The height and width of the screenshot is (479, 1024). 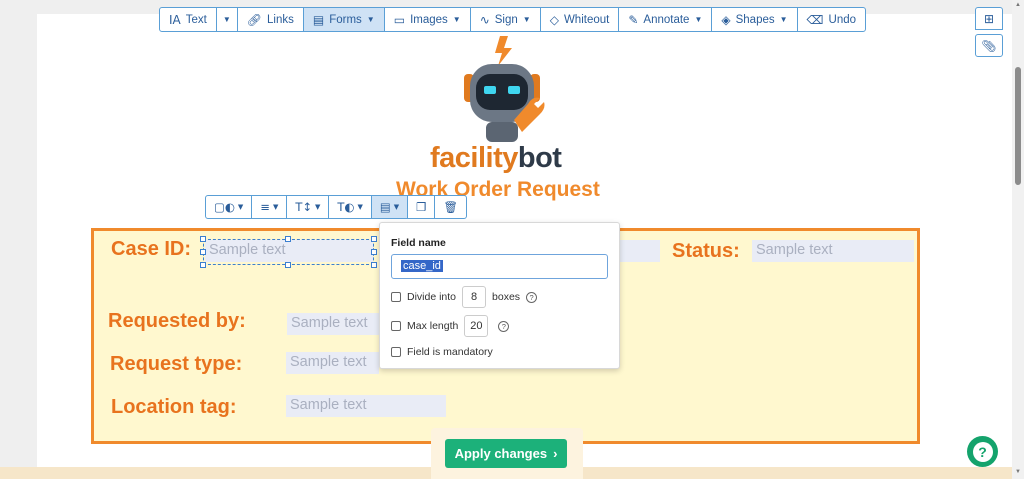 What do you see at coordinates (555, 453) in the screenshot?
I see `chevron-right-icon: ›` at bounding box center [555, 453].